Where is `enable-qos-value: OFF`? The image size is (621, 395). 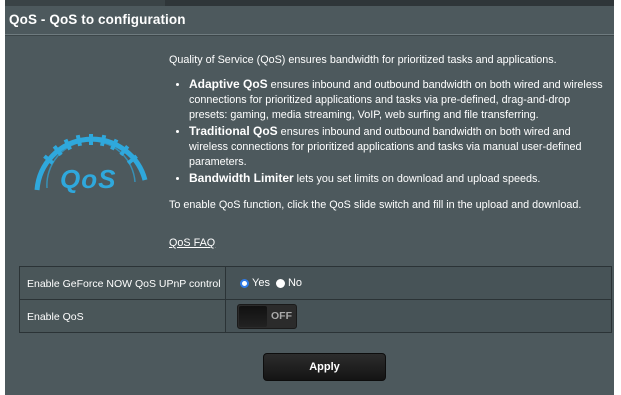
enable-qos-value: OFF is located at coordinates (418, 316).